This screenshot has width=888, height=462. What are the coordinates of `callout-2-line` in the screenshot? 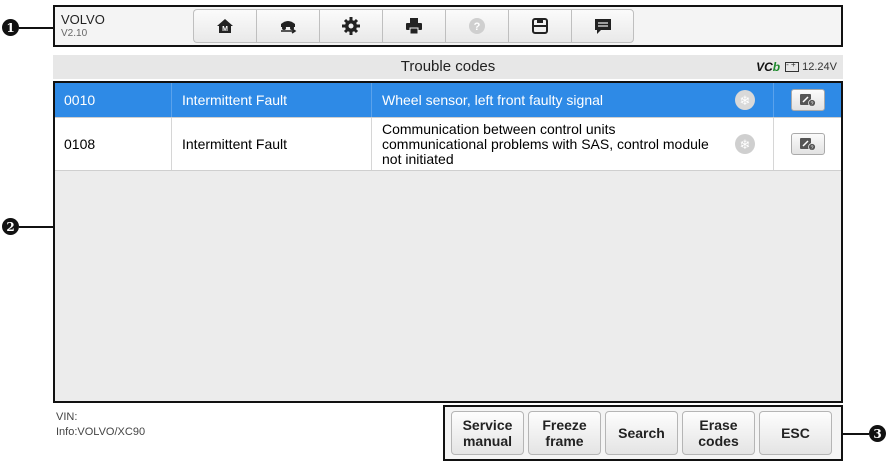 It's located at (36, 227).